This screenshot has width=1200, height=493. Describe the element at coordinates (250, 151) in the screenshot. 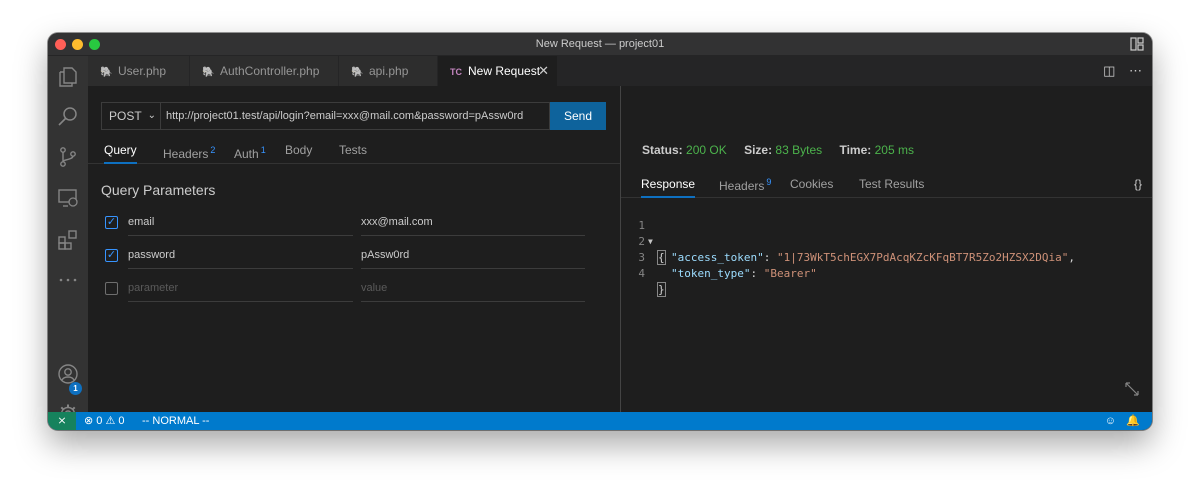

I see `tab-auth: Auth 1` at that location.